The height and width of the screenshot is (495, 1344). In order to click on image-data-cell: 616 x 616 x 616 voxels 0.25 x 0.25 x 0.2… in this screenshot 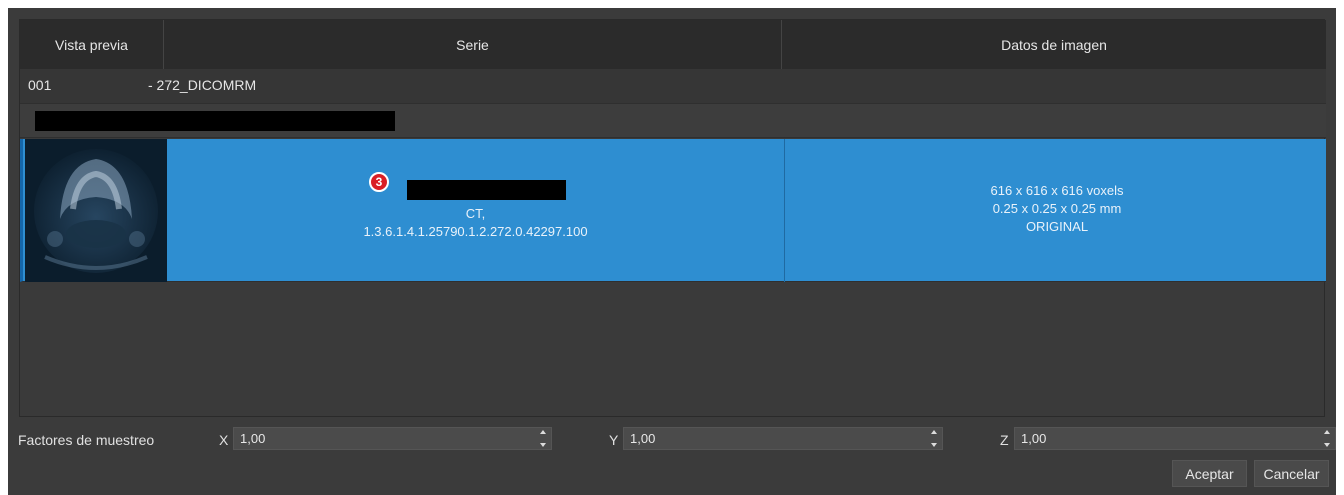, I will do `click(1057, 210)`.